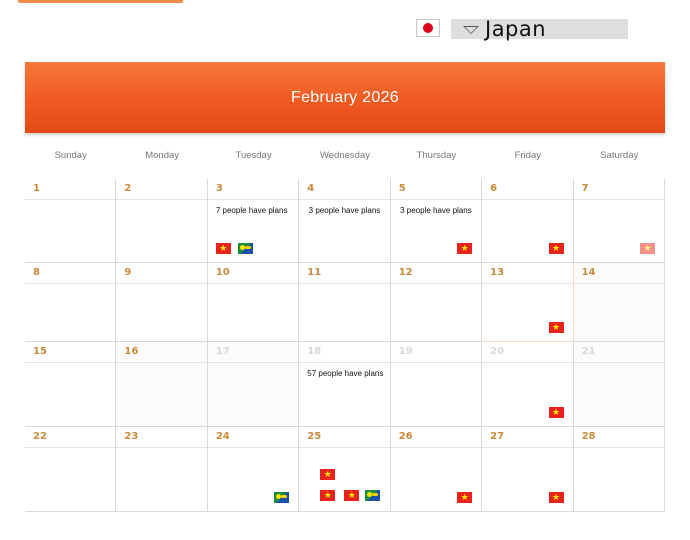  I want to click on day-number: 4, so click(311, 188).